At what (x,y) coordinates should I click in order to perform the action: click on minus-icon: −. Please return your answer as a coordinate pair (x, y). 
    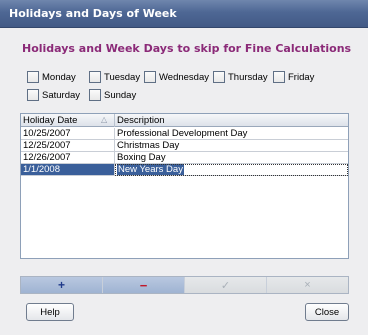
    Looking at the image, I should click on (143, 285).